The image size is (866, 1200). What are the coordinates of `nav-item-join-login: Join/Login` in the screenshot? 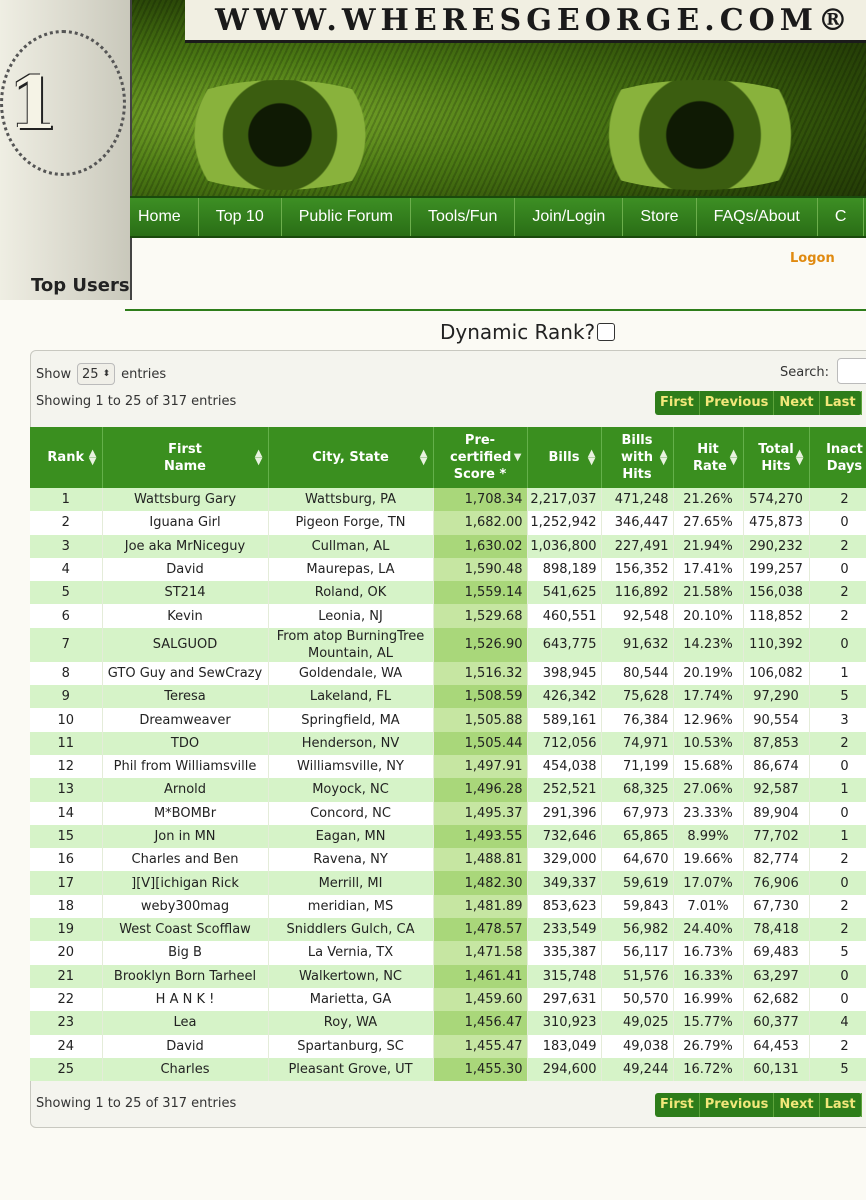 It's located at (569, 217).